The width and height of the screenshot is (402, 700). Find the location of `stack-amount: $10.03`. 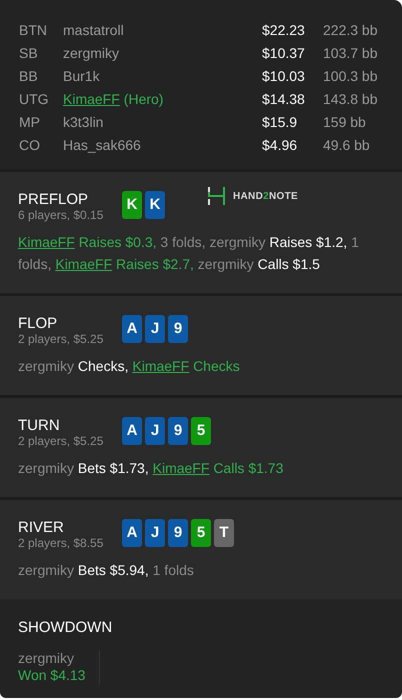

stack-amount: $10.03 is located at coordinates (284, 76).